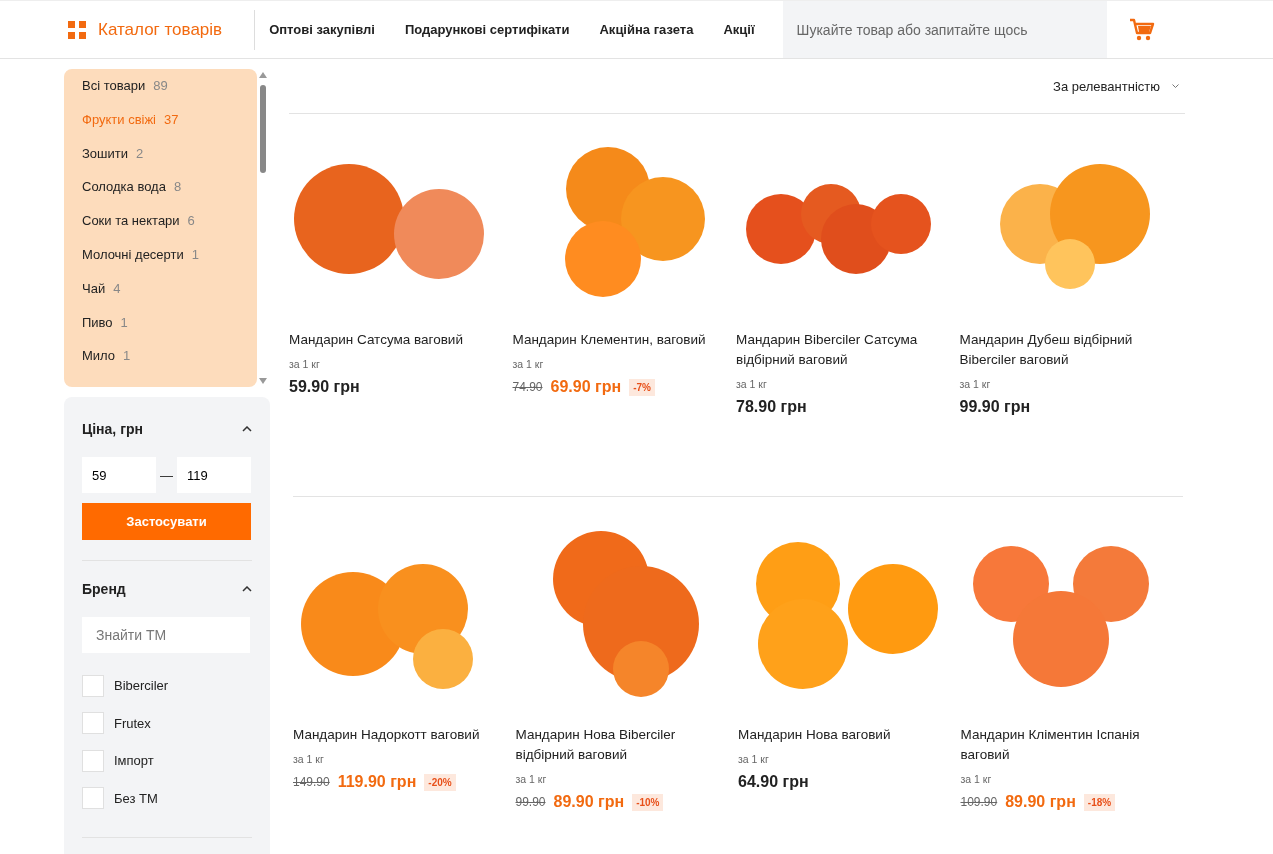 The height and width of the screenshot is (854, 1273). What do you see at coordinates (1068, 745) in the screenshot?
I see `product-name: Мандарин Кліментин Іспанія ваговий` at bounding box center [1068, 745].